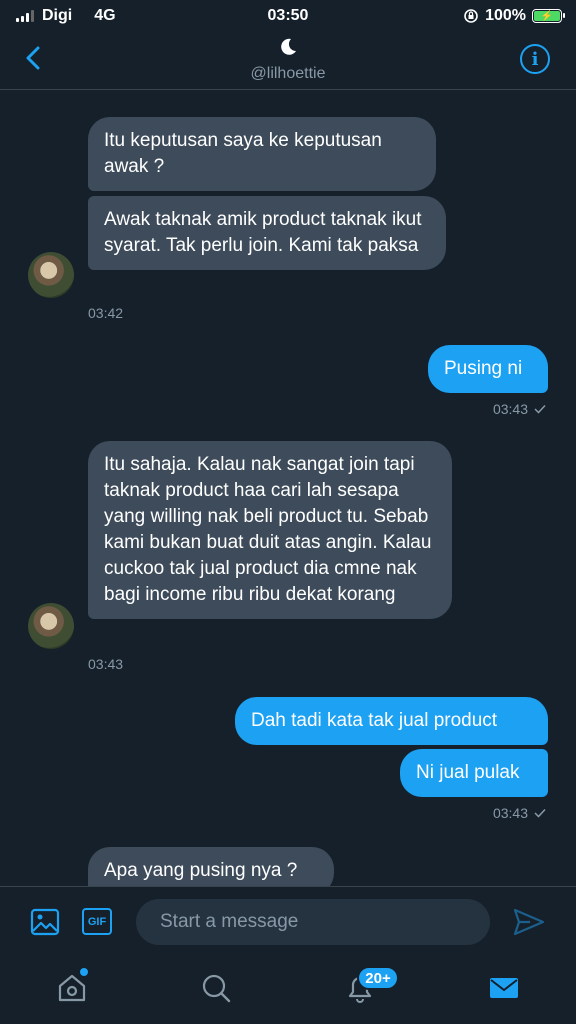 The image size is (576, 1024). Describe the element at coordinates (288, 46) in the screenshot. I see `moon-icon` at that location.